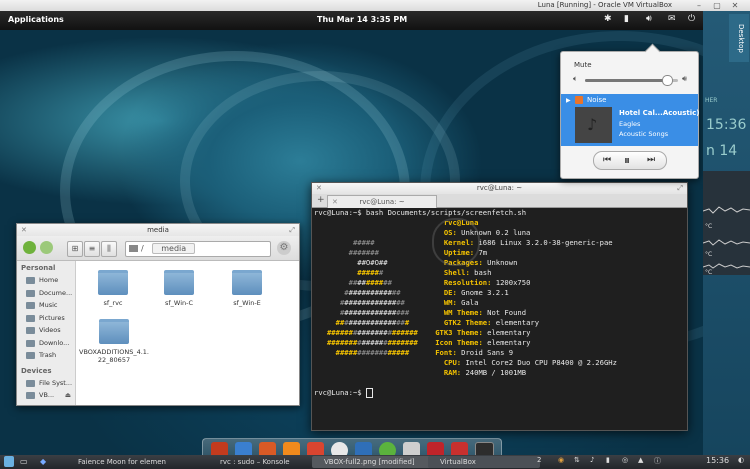  Describe the element at coordinates (509, 342) in the screenshot. I see `info-value: elementary` at that location.